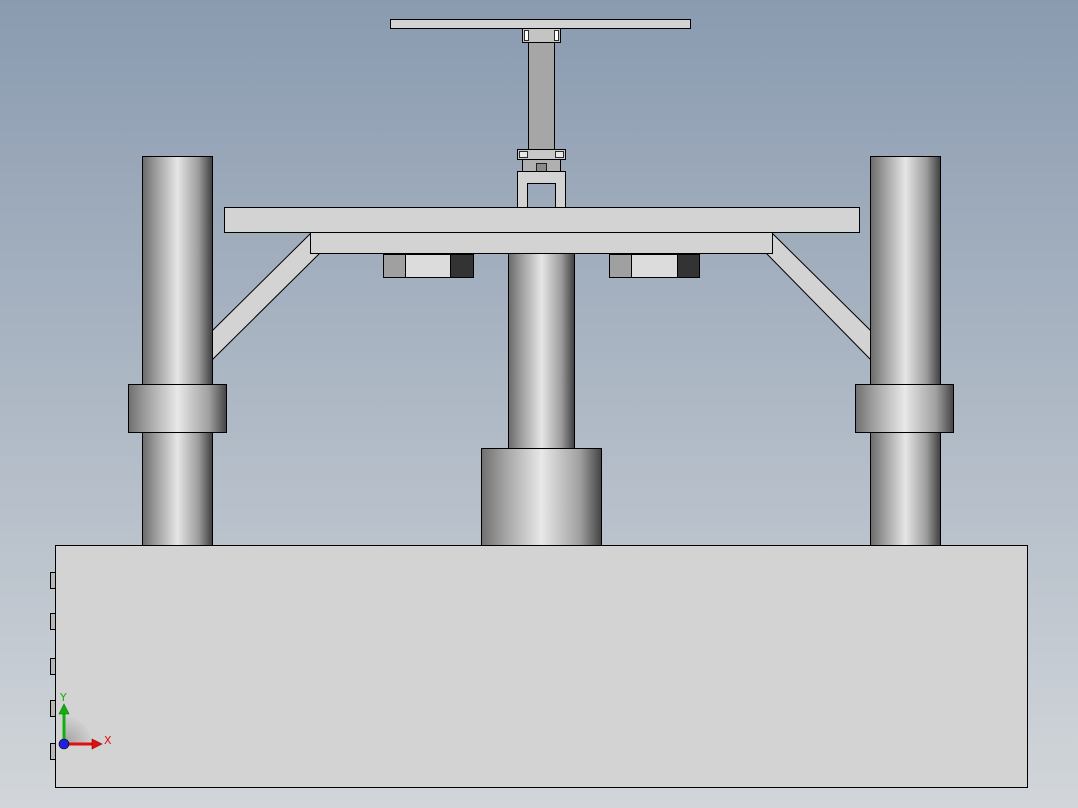  I want to click on left-guide-column, so click(177, 351).